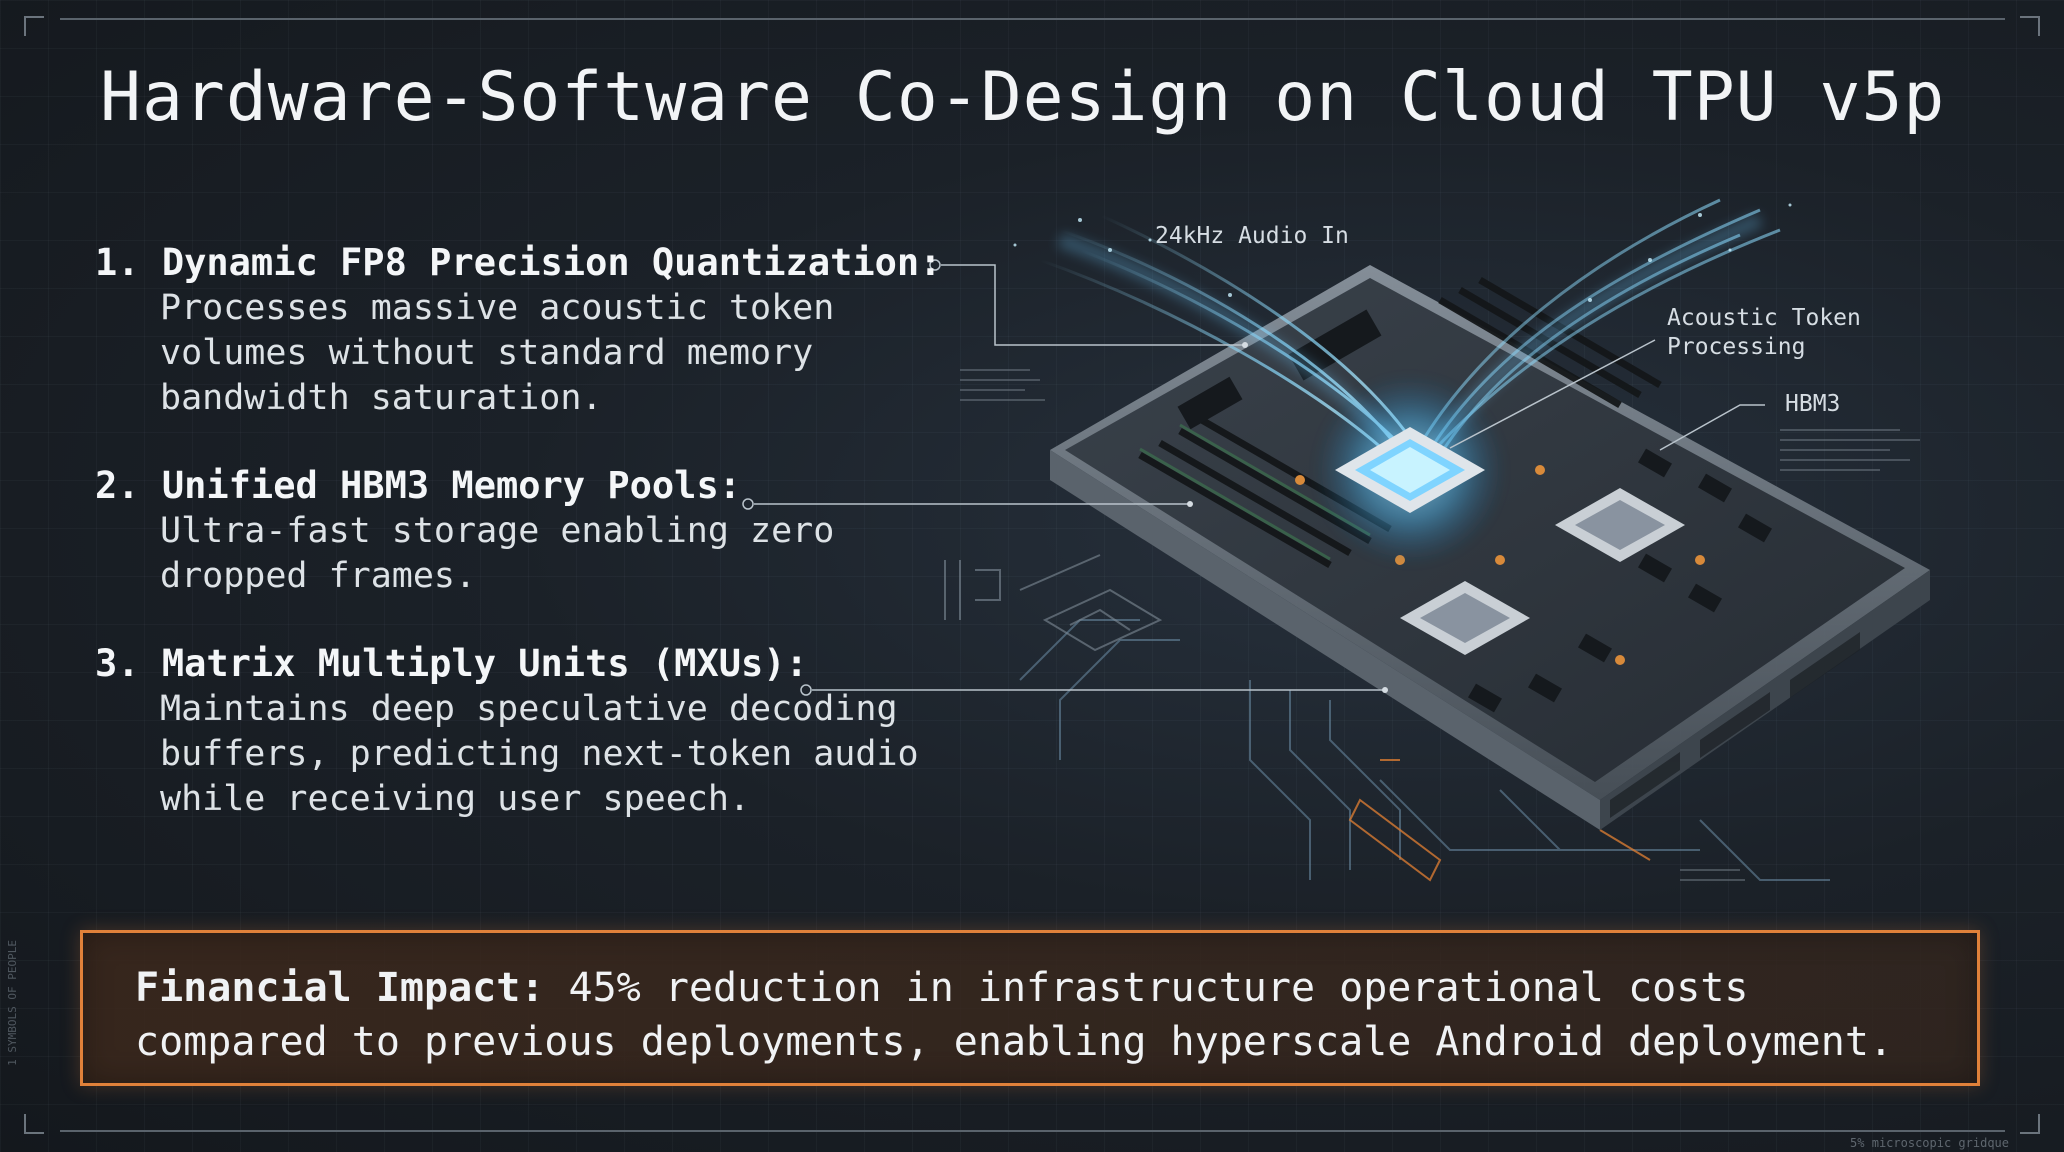 This screenshot has height=1152, width=2064. Describe the element at coordinates (1764, 318) in the screenshot. I see `label-acoustic-token-line1: Acoustic Token` at that location.